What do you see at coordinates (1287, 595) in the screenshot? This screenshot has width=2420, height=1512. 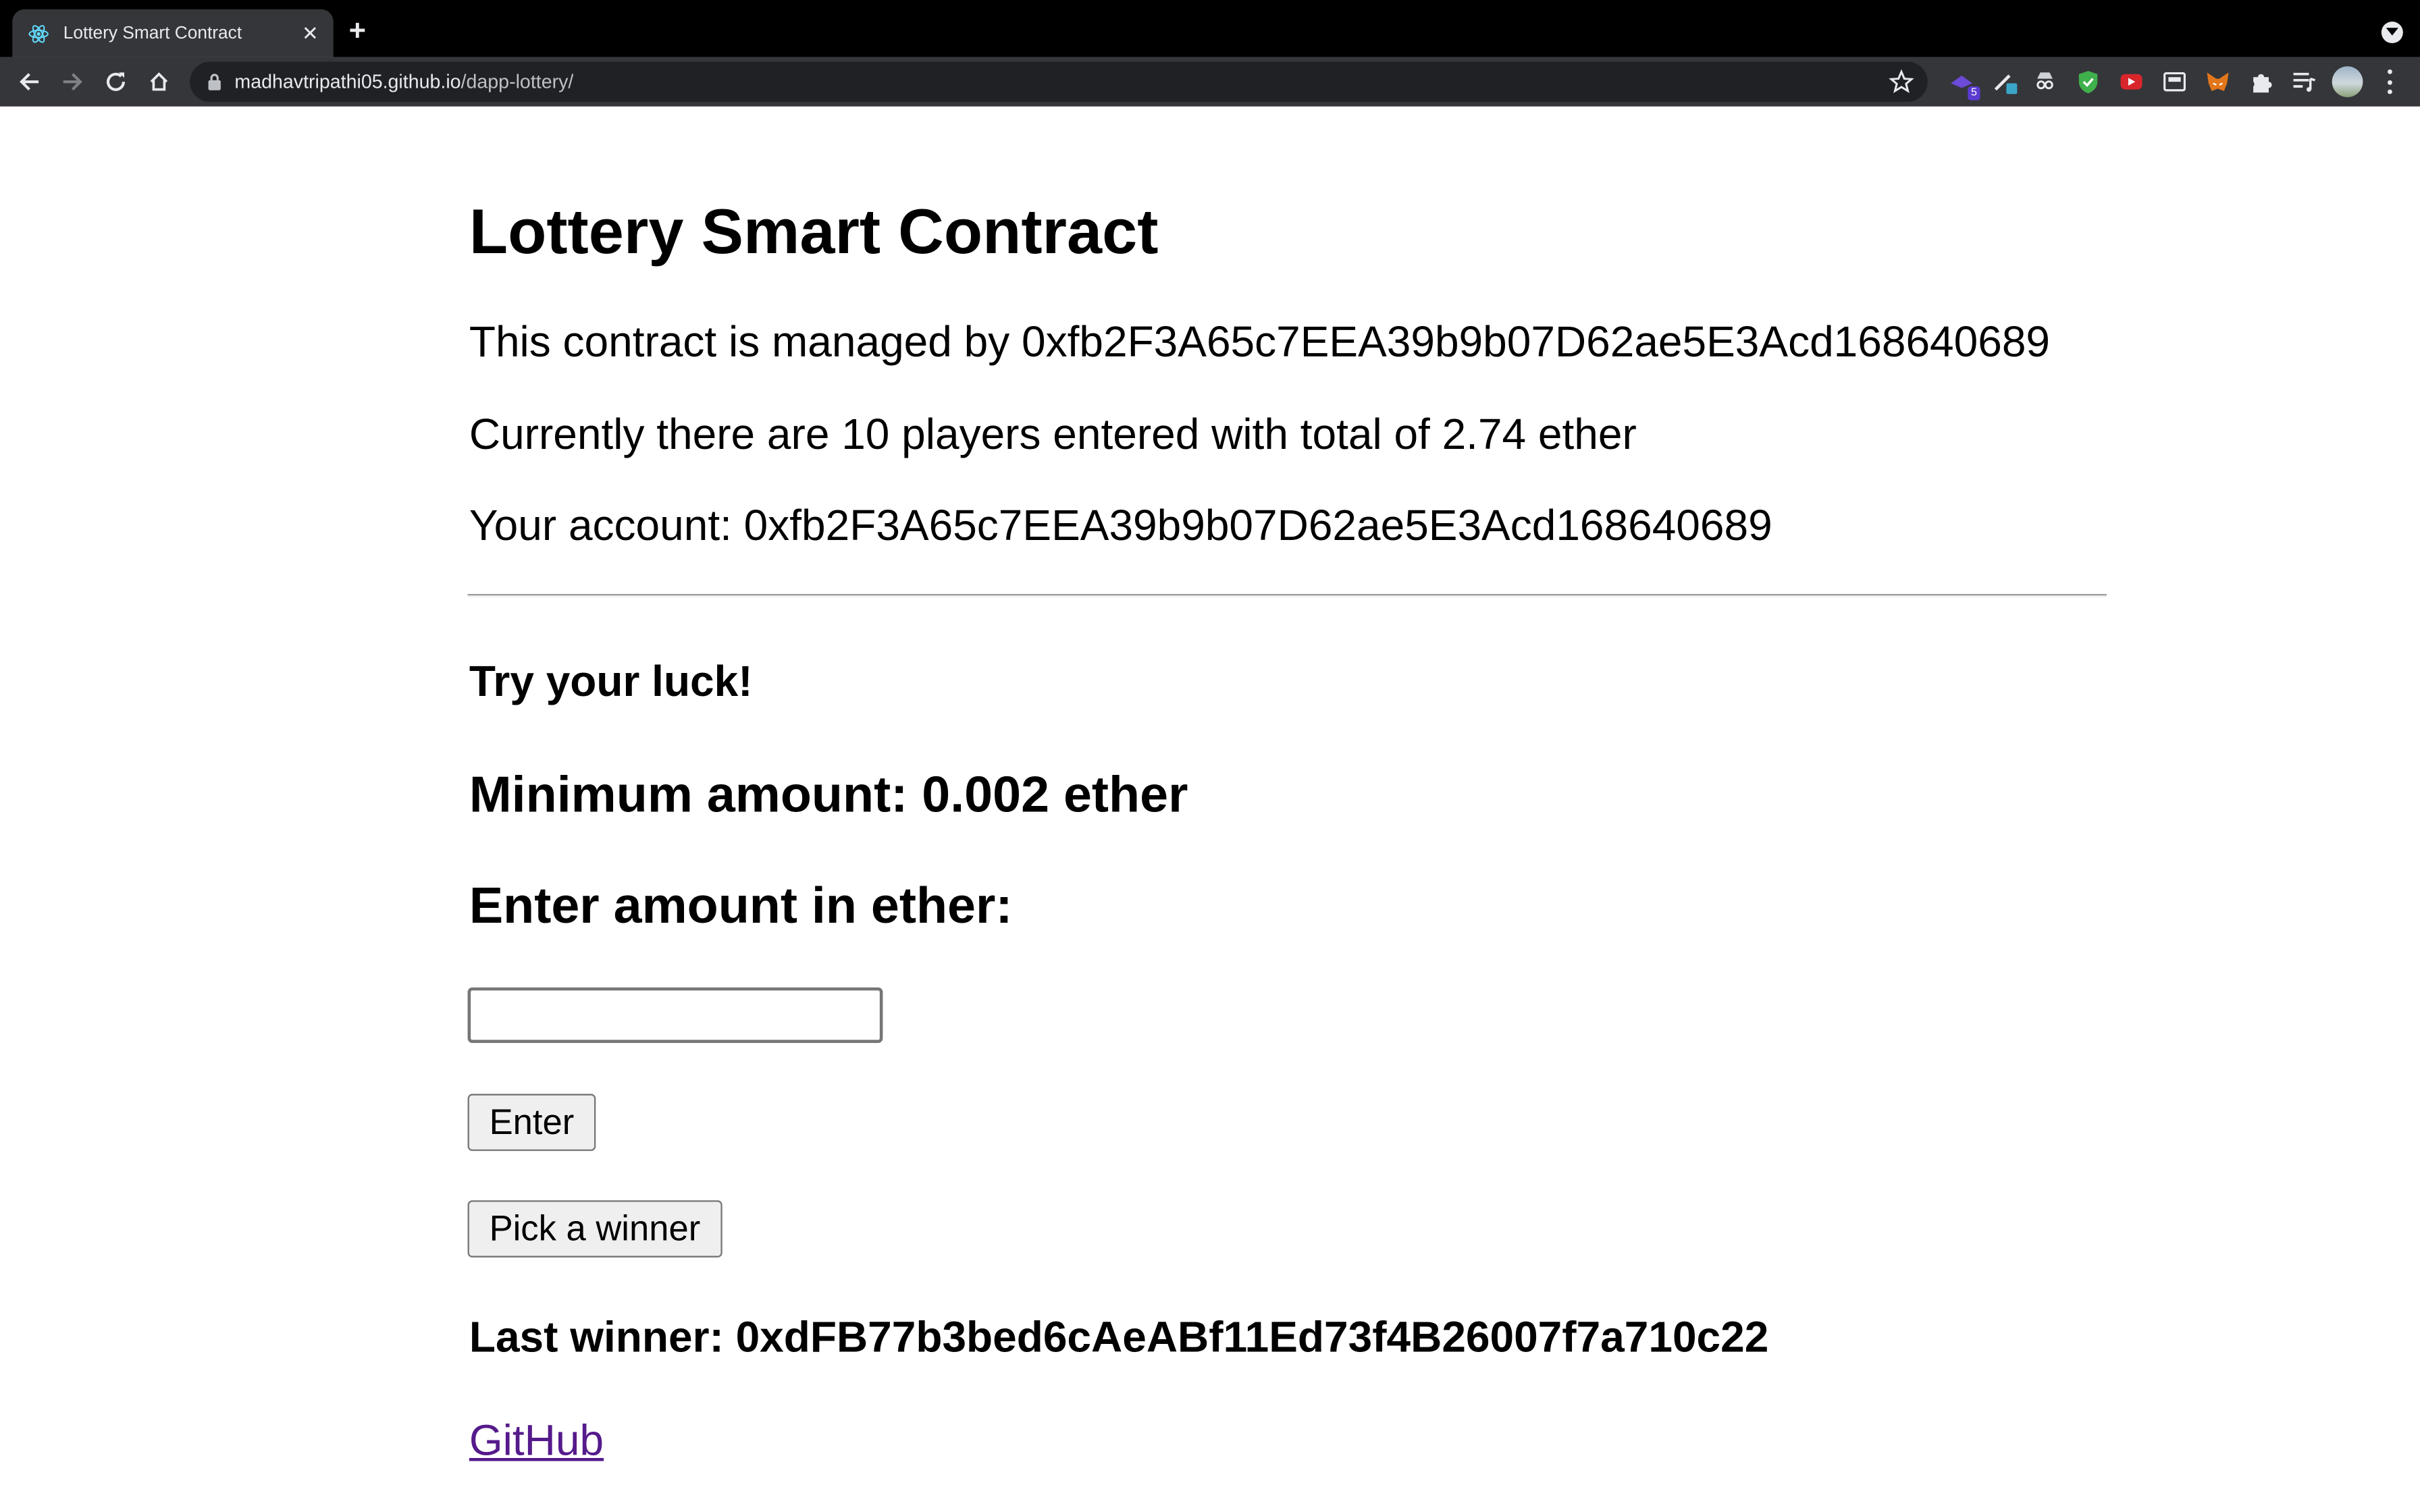 I see `divider` at bounding box center [1287, 595].